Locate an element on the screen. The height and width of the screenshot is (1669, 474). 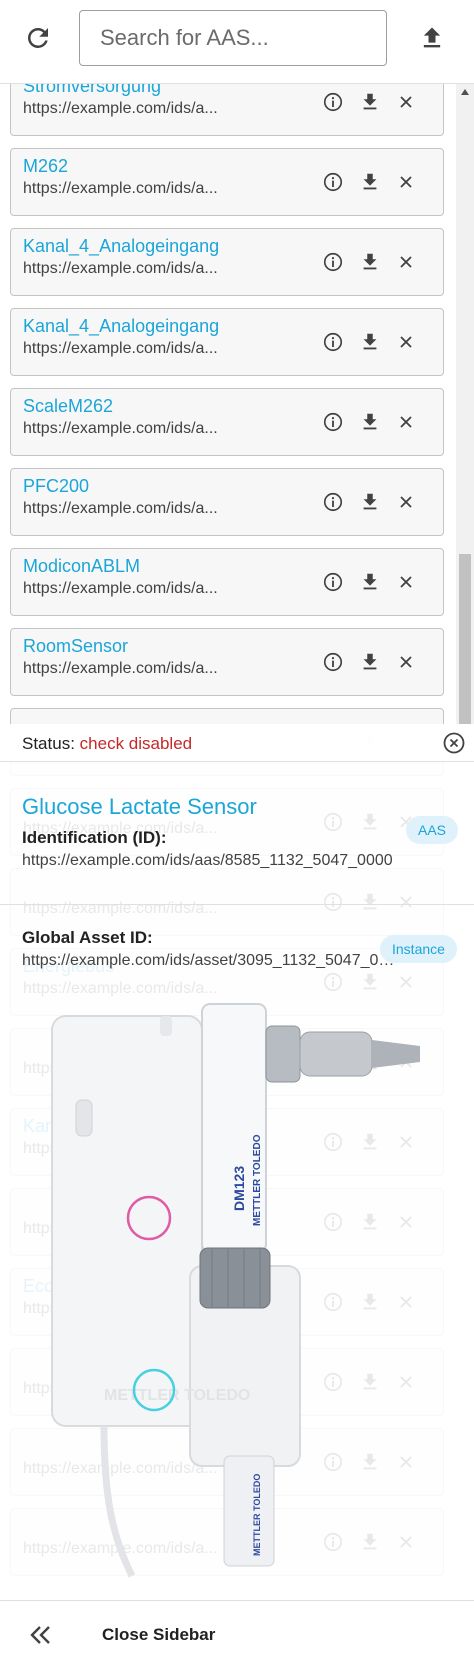
scrollbar-thumb is located at coordinates (465, 639).